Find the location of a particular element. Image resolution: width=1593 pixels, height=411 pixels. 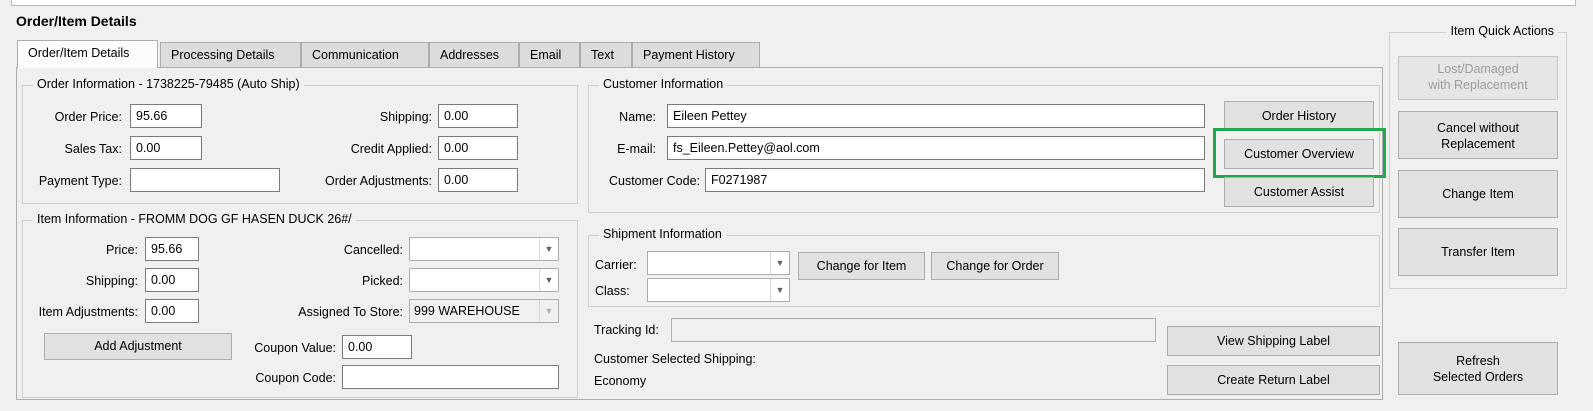

tab-addresses: Addresses is located at coordinates (474, 55).